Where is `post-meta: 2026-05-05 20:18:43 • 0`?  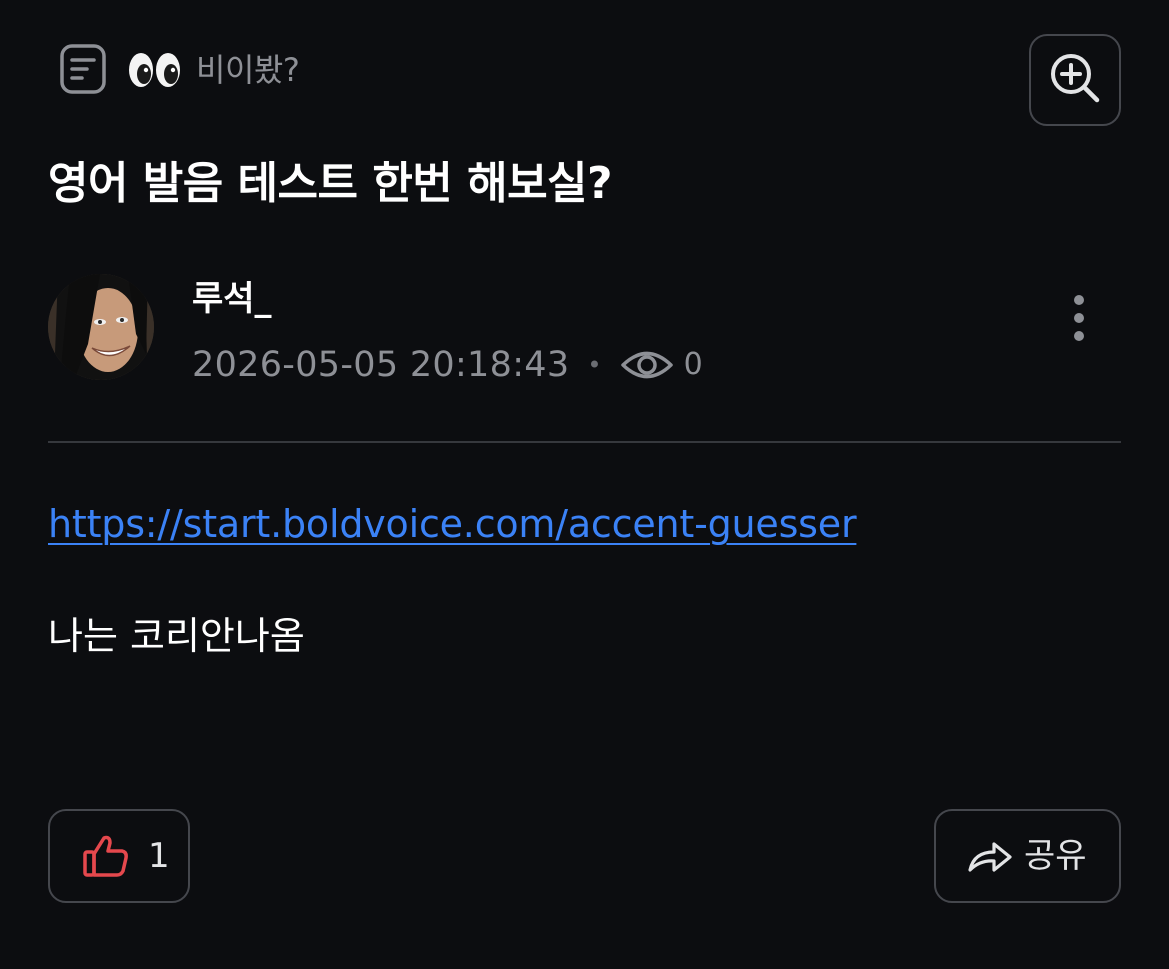
post-meta: 2026-05-05 20:18:43 • 0 is located at coordinates (447, 365).